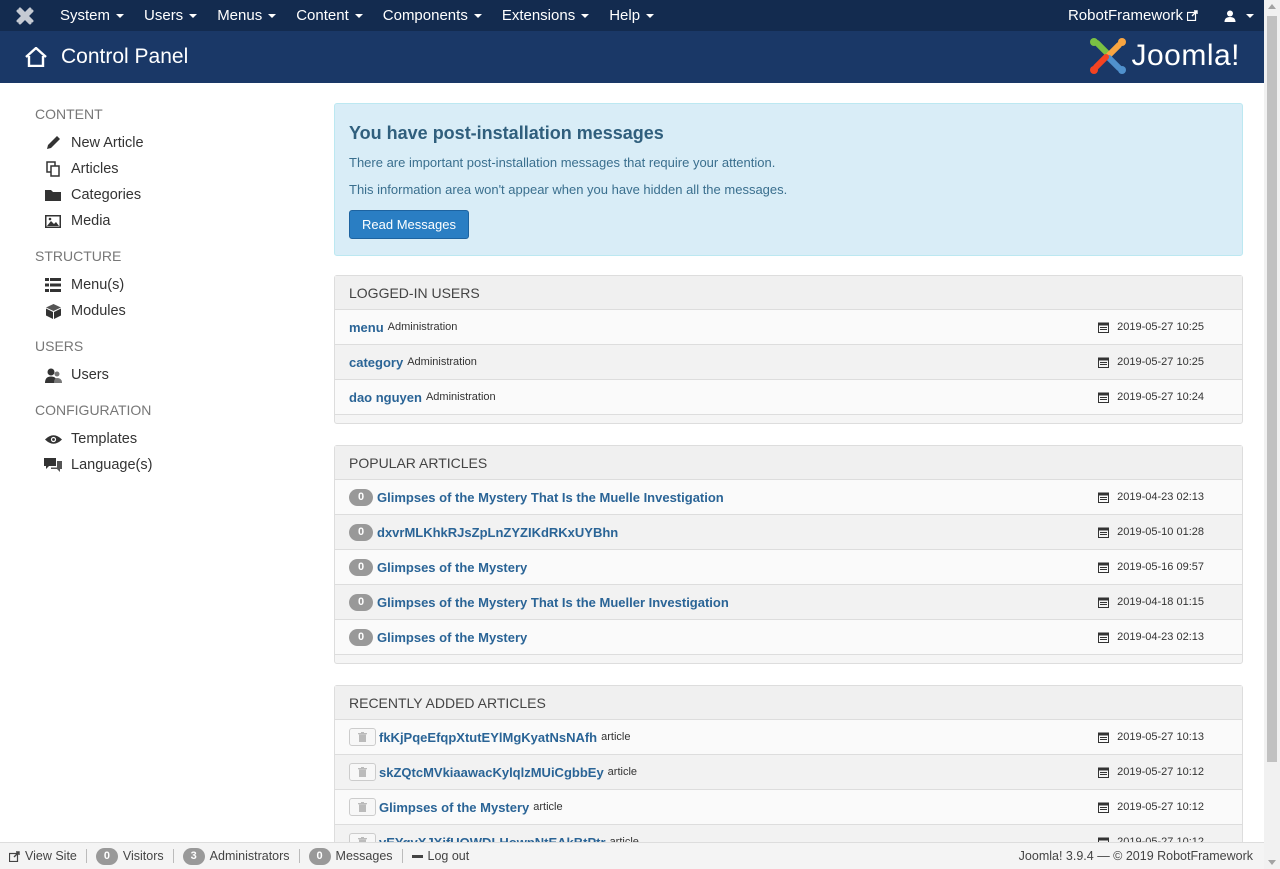 The image size is (1280, 869). I want to click on messages-link: 0 Messages, so click(351, 856).